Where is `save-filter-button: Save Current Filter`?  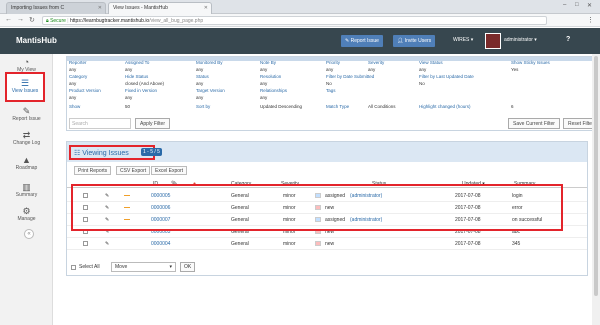
save-filter-button: Save Current Filter is located at coordinates (534, 123).